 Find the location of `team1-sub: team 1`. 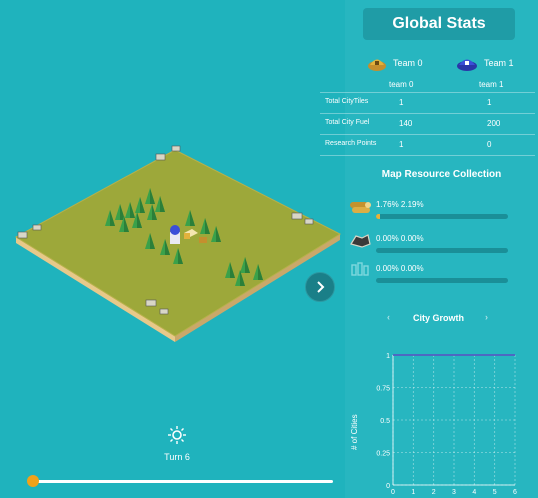

team1-sub: team 1 is located at coordinates (491, 84).